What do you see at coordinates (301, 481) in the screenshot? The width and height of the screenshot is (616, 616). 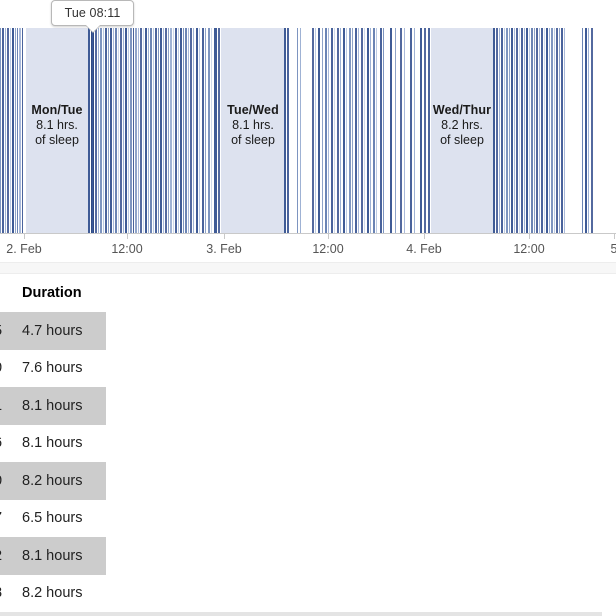 I see `table-row: 08.2 hours` at bounding box center [301, 481].